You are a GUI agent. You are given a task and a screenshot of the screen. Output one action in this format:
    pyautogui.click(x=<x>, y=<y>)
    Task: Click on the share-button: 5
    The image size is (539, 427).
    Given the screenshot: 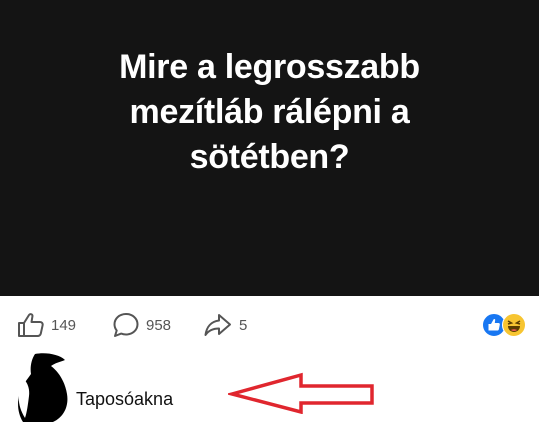 What is the action you would take?
    pyautogui.click(x=225, y=325)
    